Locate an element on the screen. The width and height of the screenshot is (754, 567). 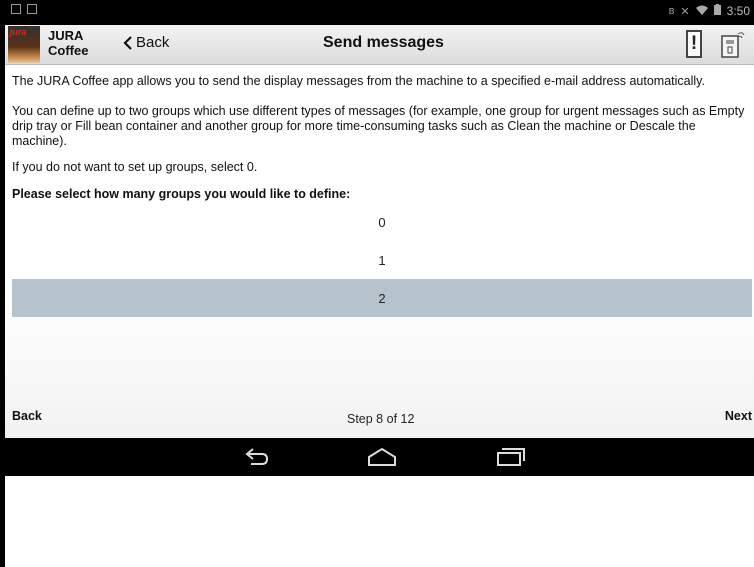
group-option-label: 0 is located at coordinates (382, 222).